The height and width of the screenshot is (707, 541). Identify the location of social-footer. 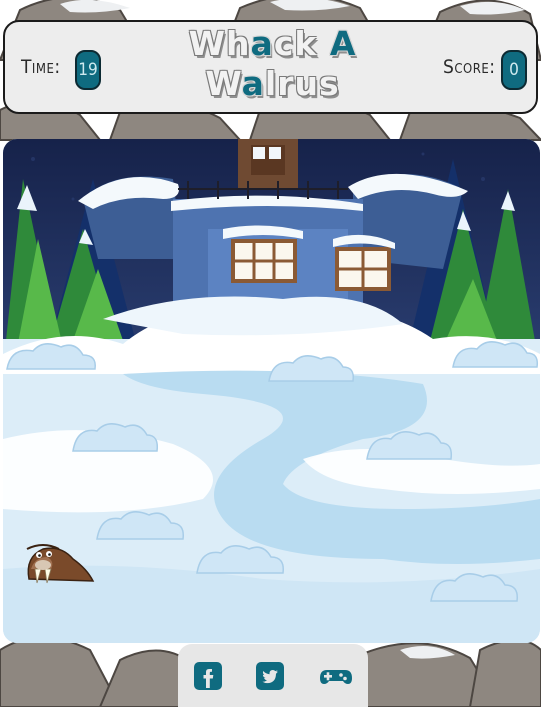
(273, 675).